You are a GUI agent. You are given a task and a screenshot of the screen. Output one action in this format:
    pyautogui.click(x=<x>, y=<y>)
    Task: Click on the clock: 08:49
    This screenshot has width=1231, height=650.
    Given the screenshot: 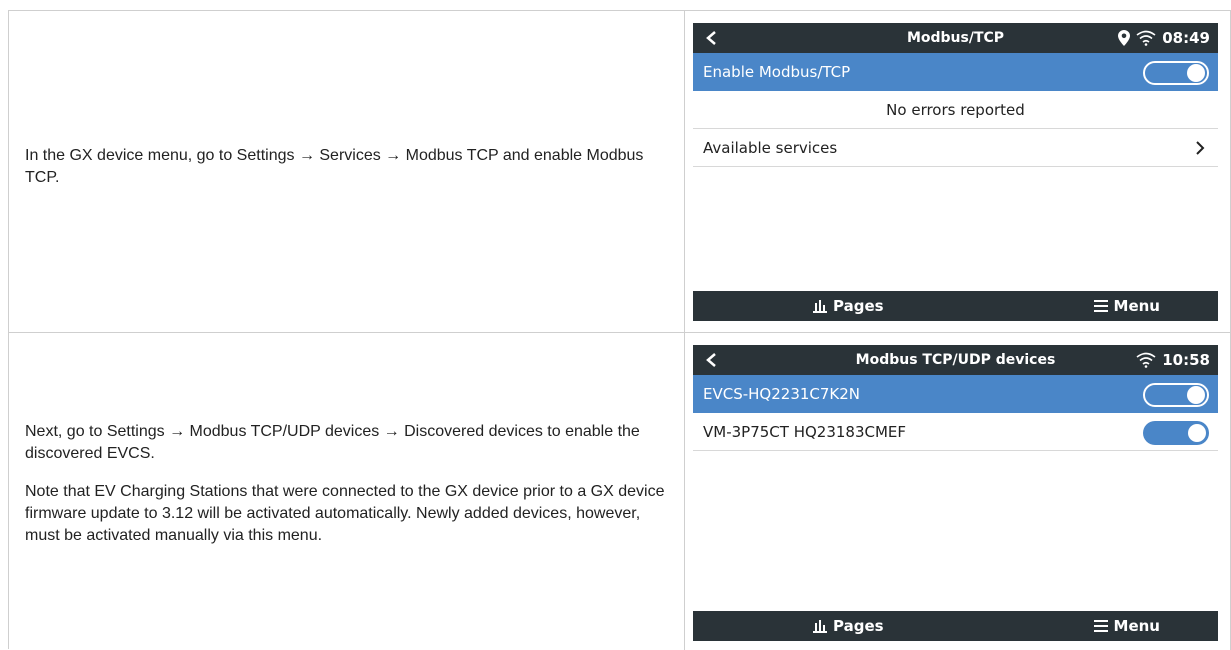 What is the action you would take?
    pyautogui.click(x=1186, y=38)
    